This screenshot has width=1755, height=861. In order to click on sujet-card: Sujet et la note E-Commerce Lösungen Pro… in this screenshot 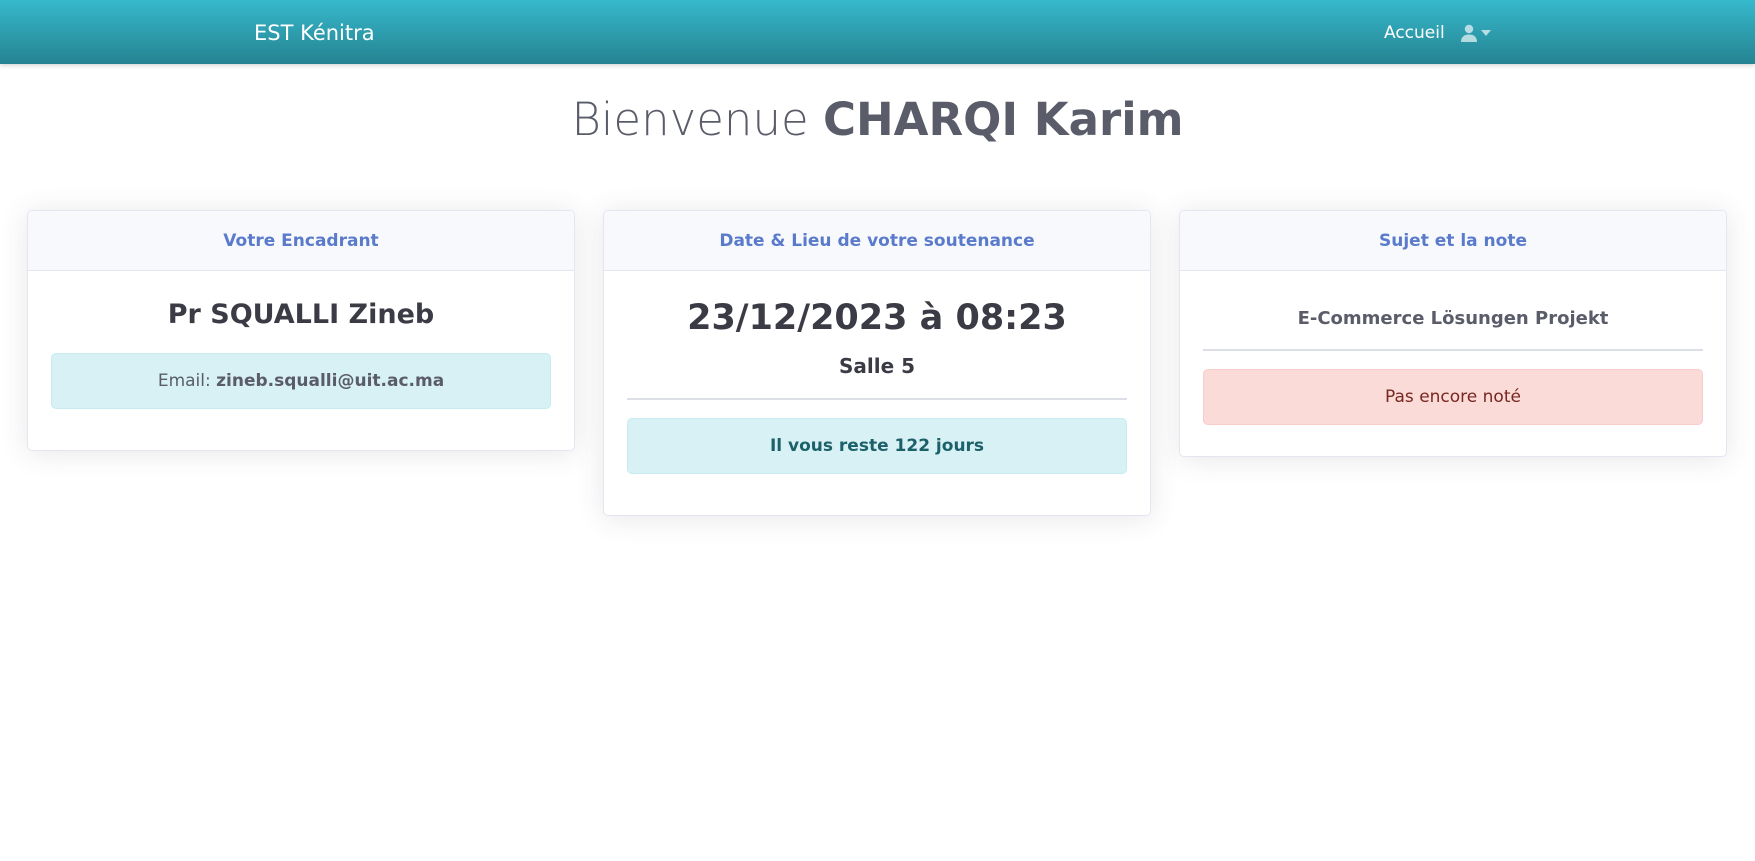, I will do `click(1453, 333)`.